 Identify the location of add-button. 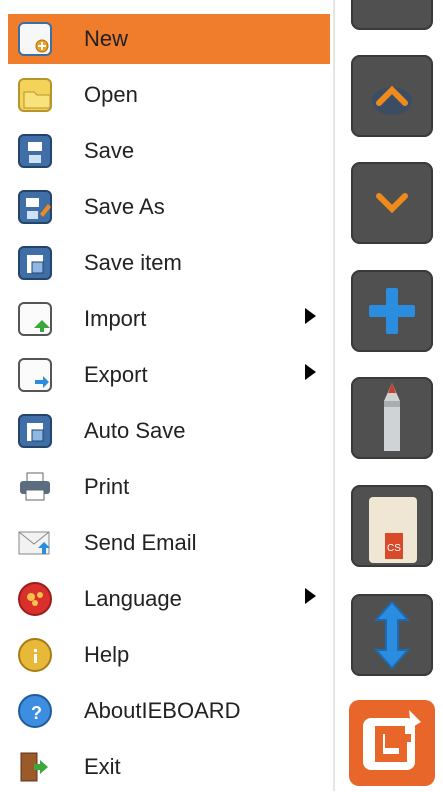
(392, 311).